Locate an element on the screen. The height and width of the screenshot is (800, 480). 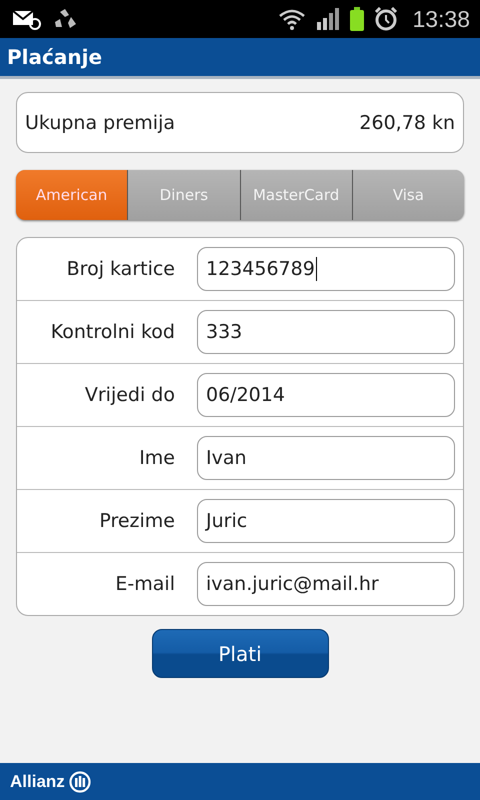
battery-icon is located at coordinates (357, 19).